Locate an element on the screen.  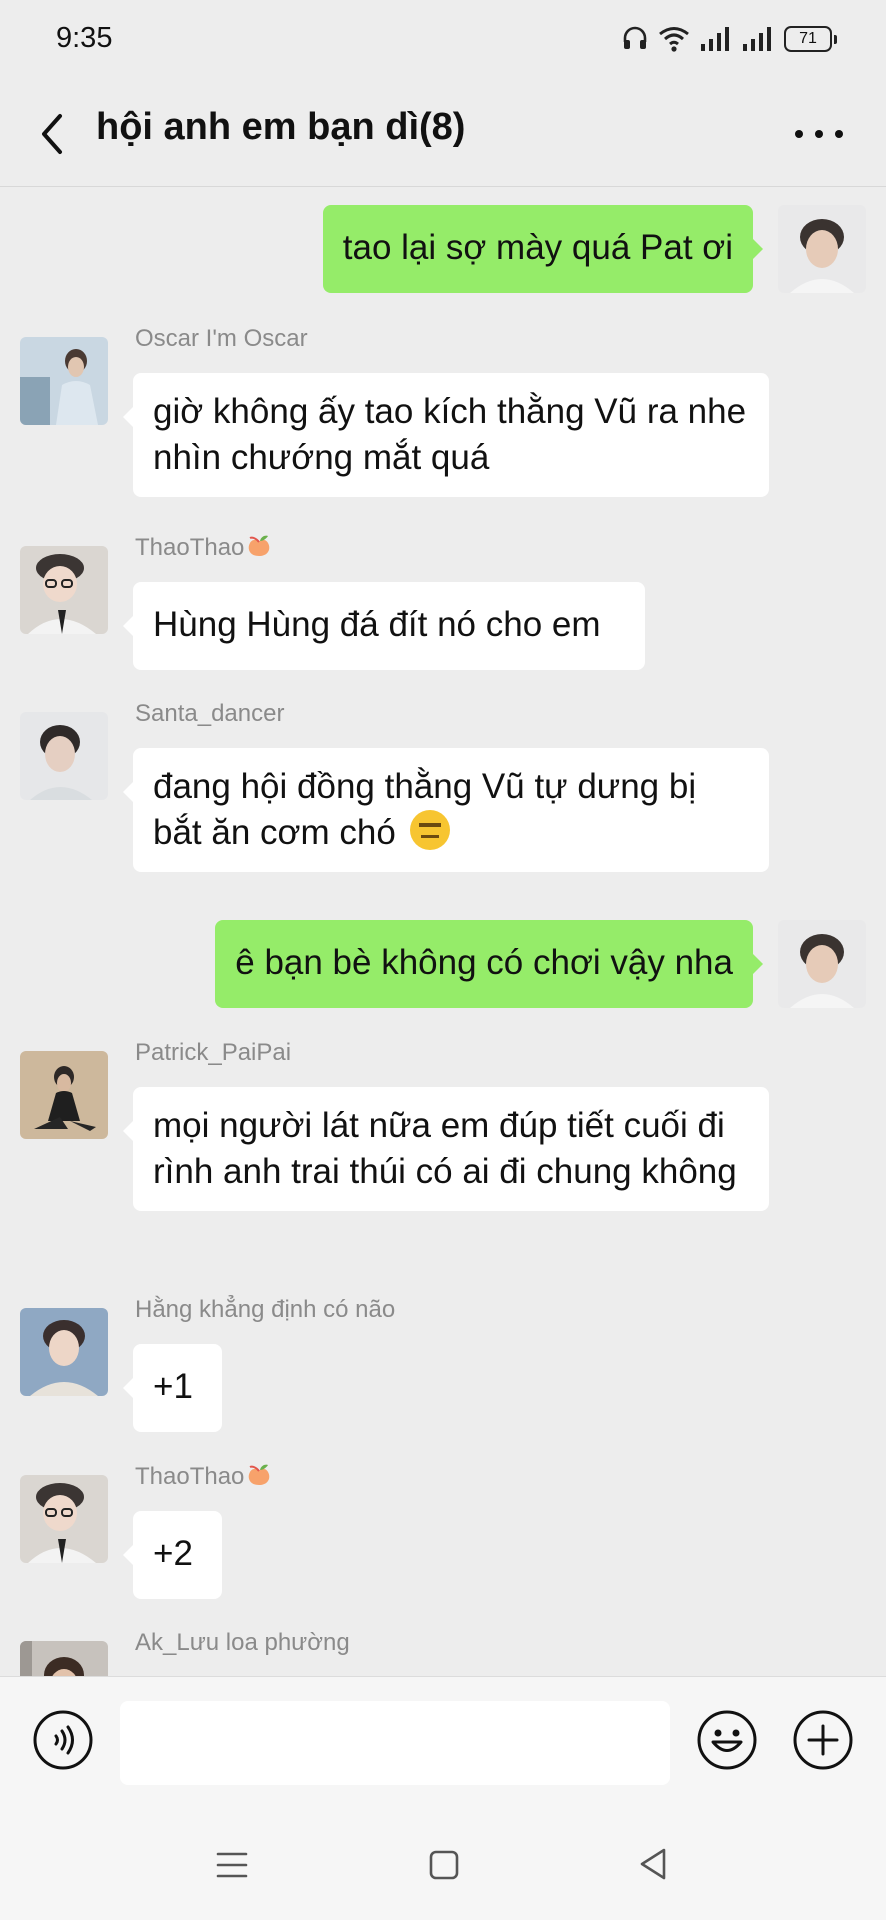
message-bubble: +1 is located at coordinates (172, 1388).